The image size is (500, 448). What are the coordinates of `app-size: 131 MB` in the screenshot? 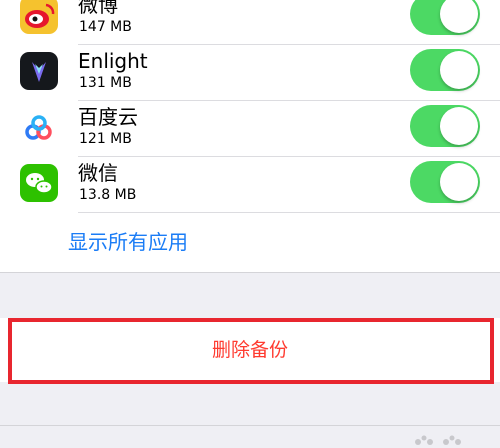 It's located at (105, 83).